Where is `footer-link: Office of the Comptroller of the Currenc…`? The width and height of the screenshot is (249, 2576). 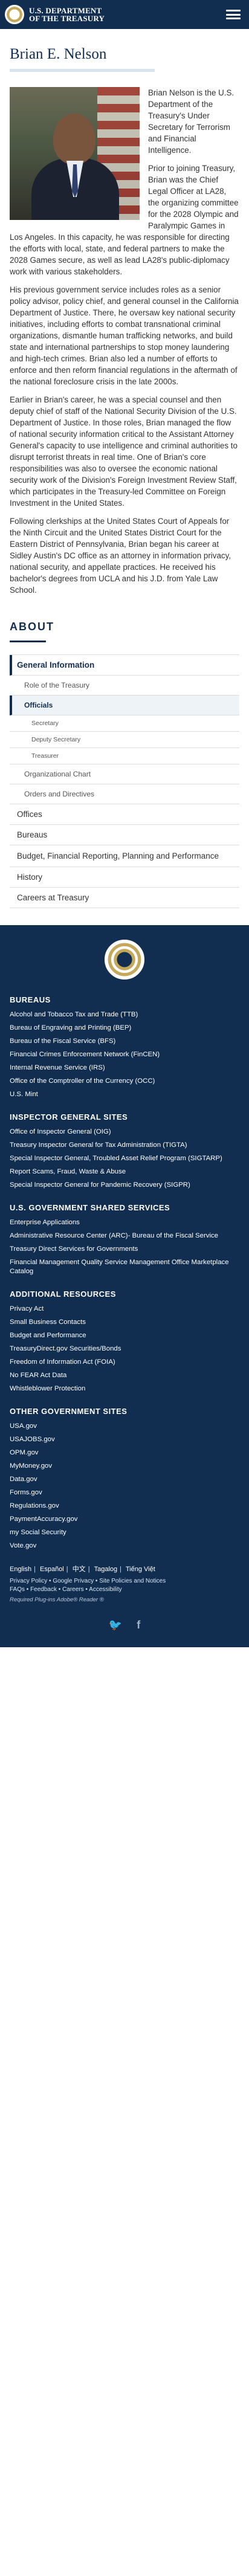 footer-link: Office of the Comptroller of the Currenc… is located at coordinates (124, 1082).